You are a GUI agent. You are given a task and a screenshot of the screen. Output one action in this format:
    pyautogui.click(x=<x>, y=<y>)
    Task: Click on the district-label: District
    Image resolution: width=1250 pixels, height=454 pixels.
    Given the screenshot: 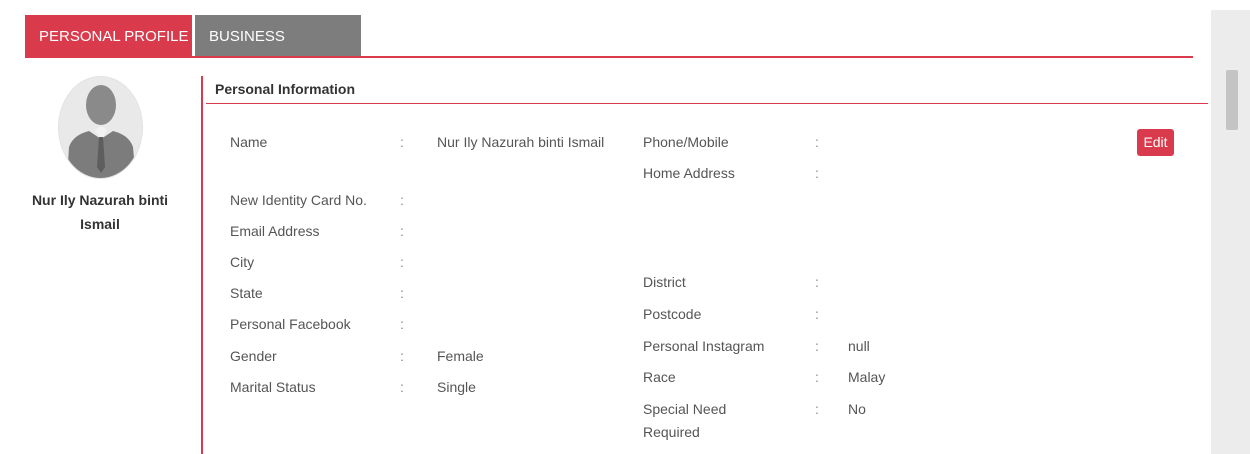 What is the action you would take?
    pyautogui.click(x=664, y=282)
    